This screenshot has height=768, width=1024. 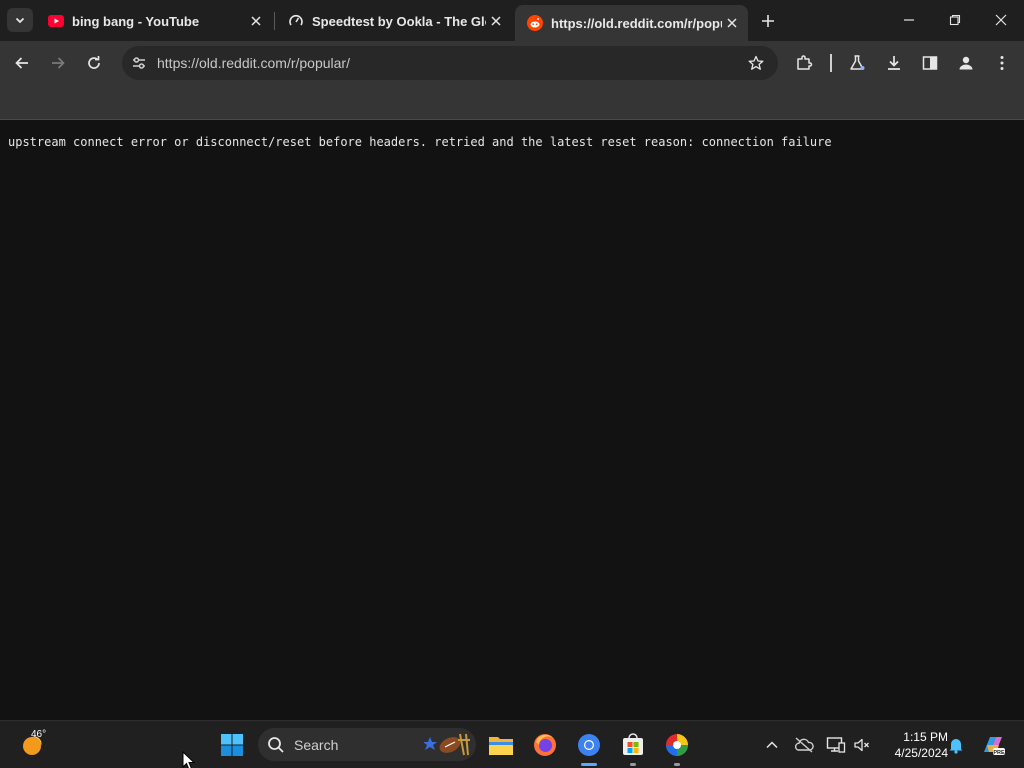 I want to click on show-hidden-icons-button, so click(x=772, y=745).